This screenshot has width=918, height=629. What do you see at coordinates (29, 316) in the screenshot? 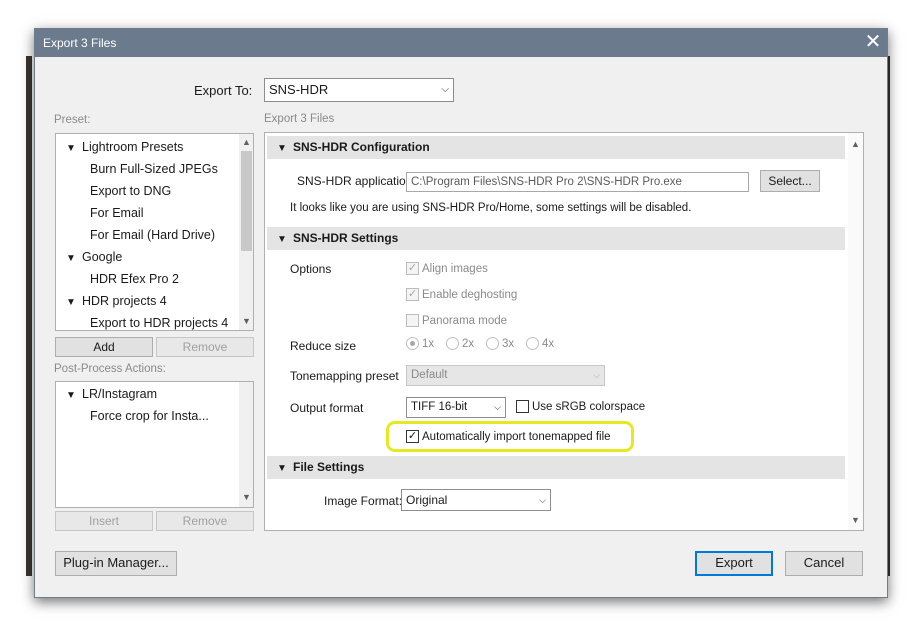
I see `background-photo-strip` at bounding box center [29, 316].